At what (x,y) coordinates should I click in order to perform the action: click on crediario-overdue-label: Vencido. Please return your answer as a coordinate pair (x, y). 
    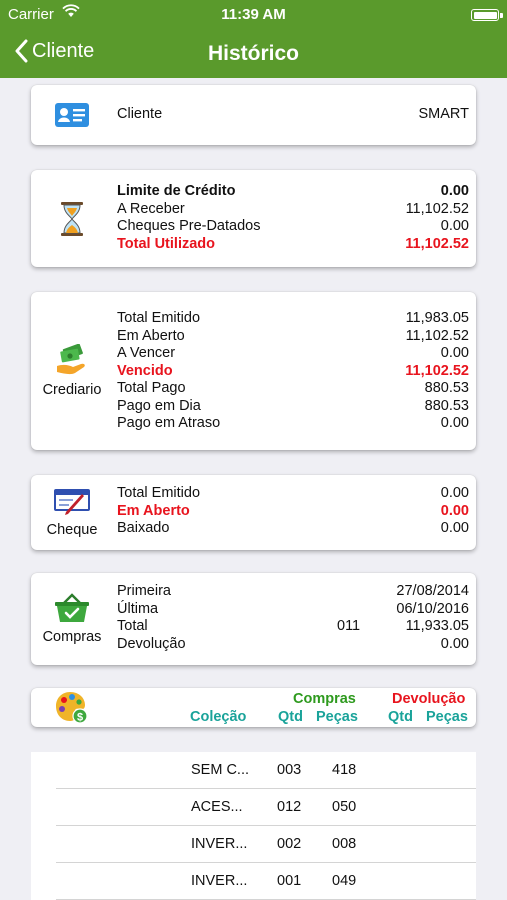
    Looking at the image, I should click on (145, 370).